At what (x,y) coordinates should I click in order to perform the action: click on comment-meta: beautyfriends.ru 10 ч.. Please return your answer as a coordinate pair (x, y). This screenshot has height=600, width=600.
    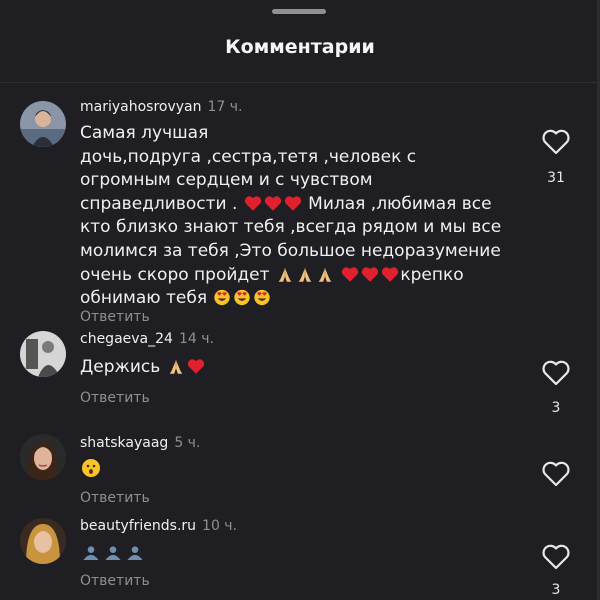
    Looking at the image, I should click on (158, 526).